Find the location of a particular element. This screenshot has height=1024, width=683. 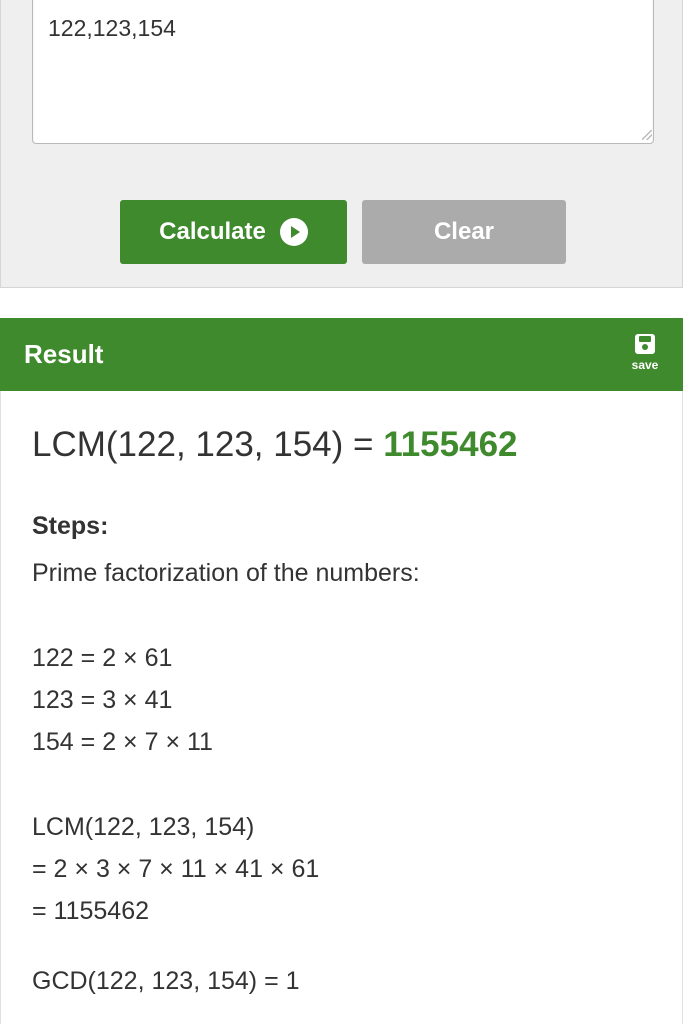

lcm-summary-value: 1155462 is located at coordinates (450, 444).